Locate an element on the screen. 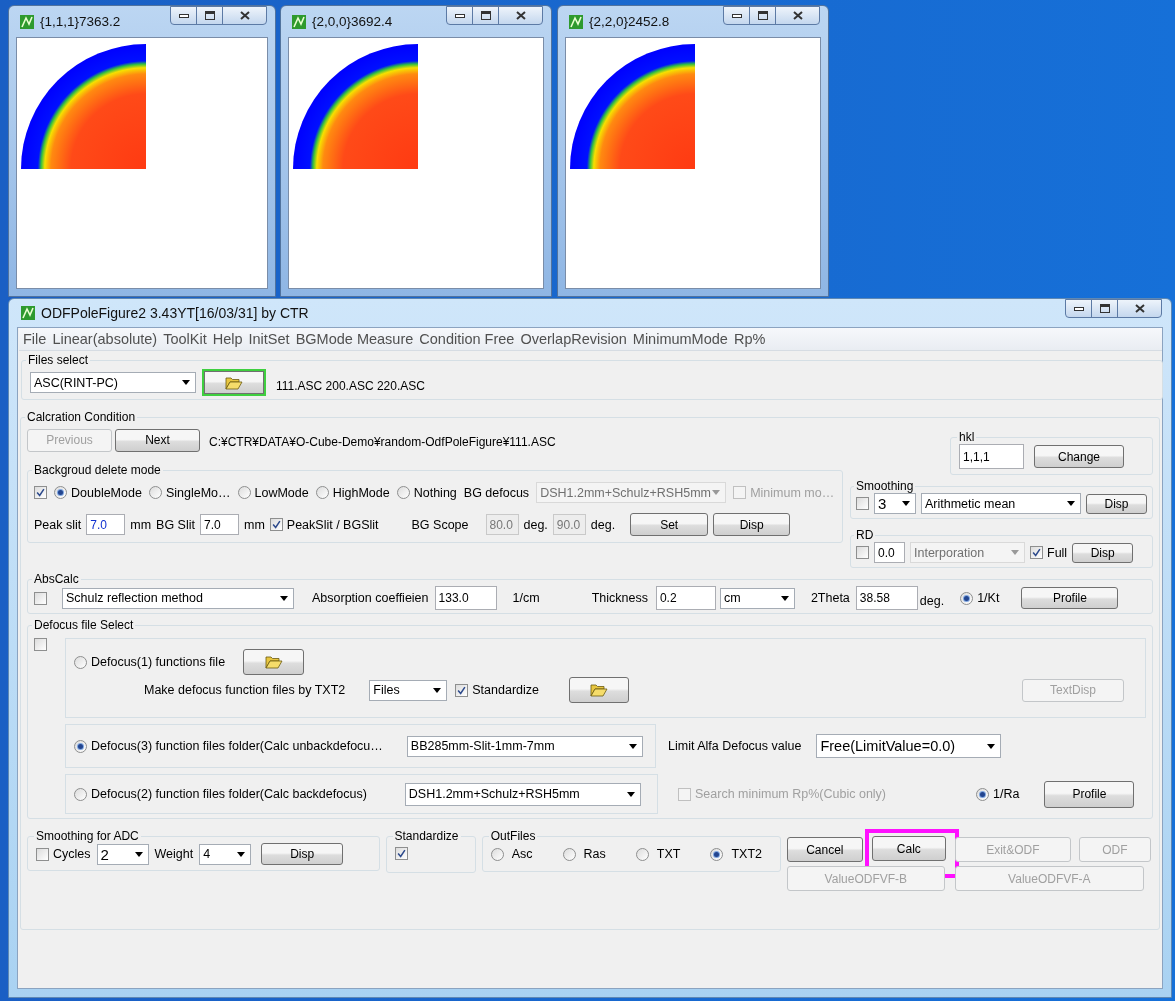 This screenshot has height=1001, width=1175. dropdown: Arithmetic mean is located at coordinates (1001, 503).